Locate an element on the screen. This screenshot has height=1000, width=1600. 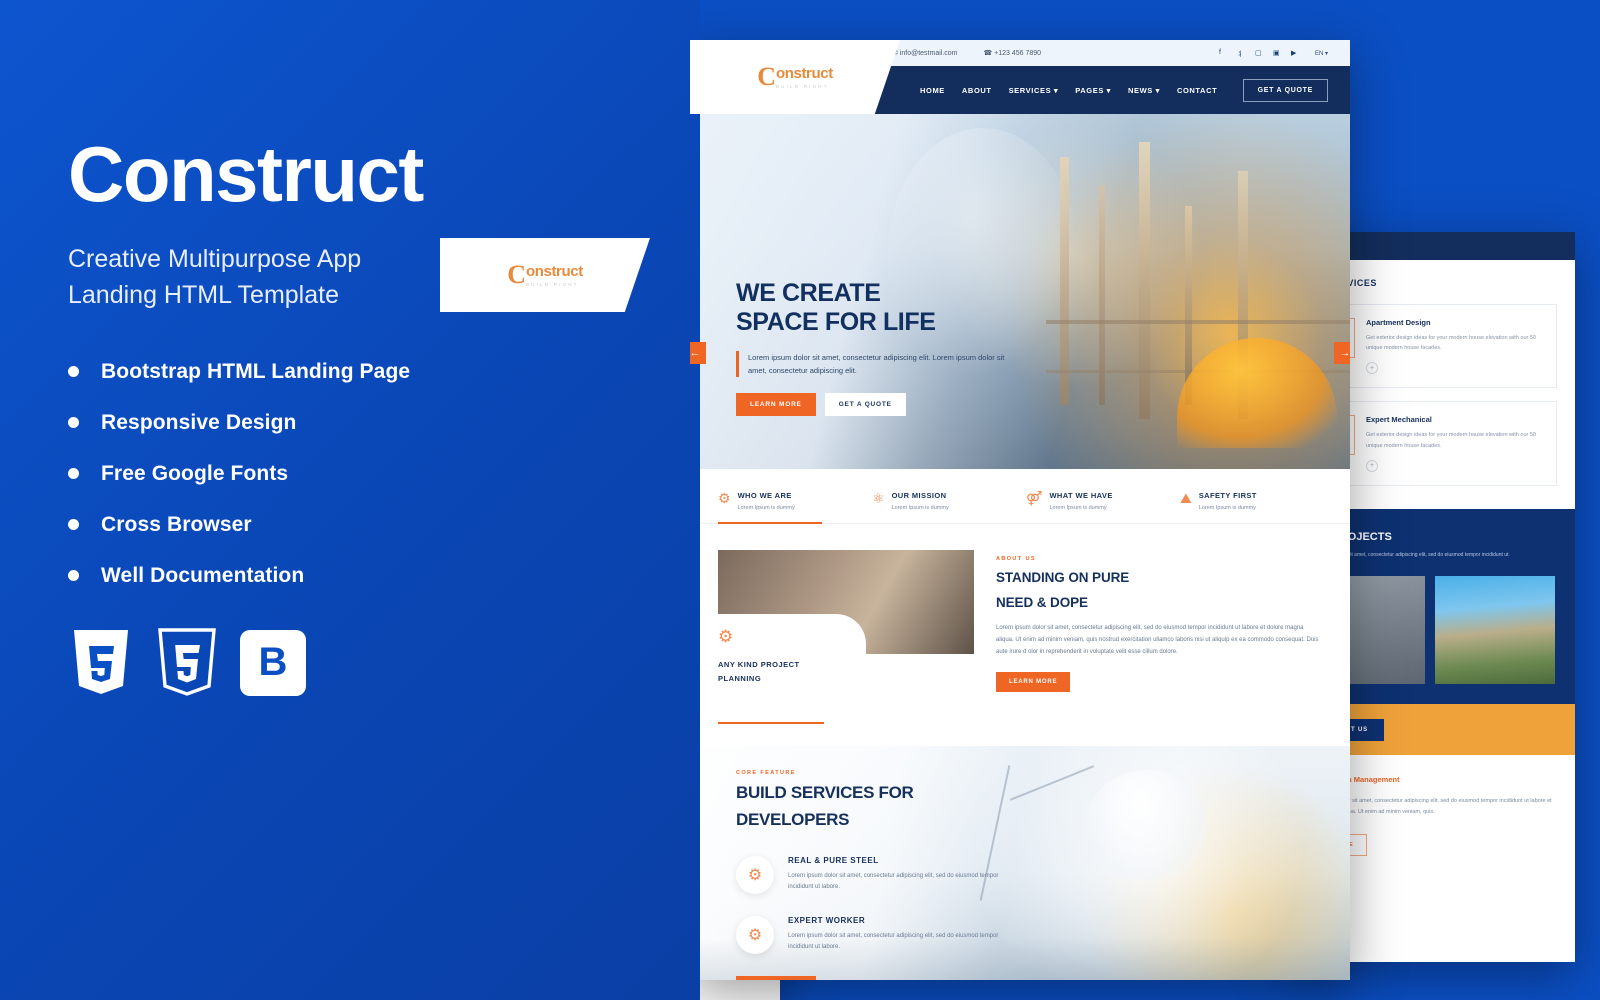
nav-label: SERVICES is located at coordinates (1030, 90).